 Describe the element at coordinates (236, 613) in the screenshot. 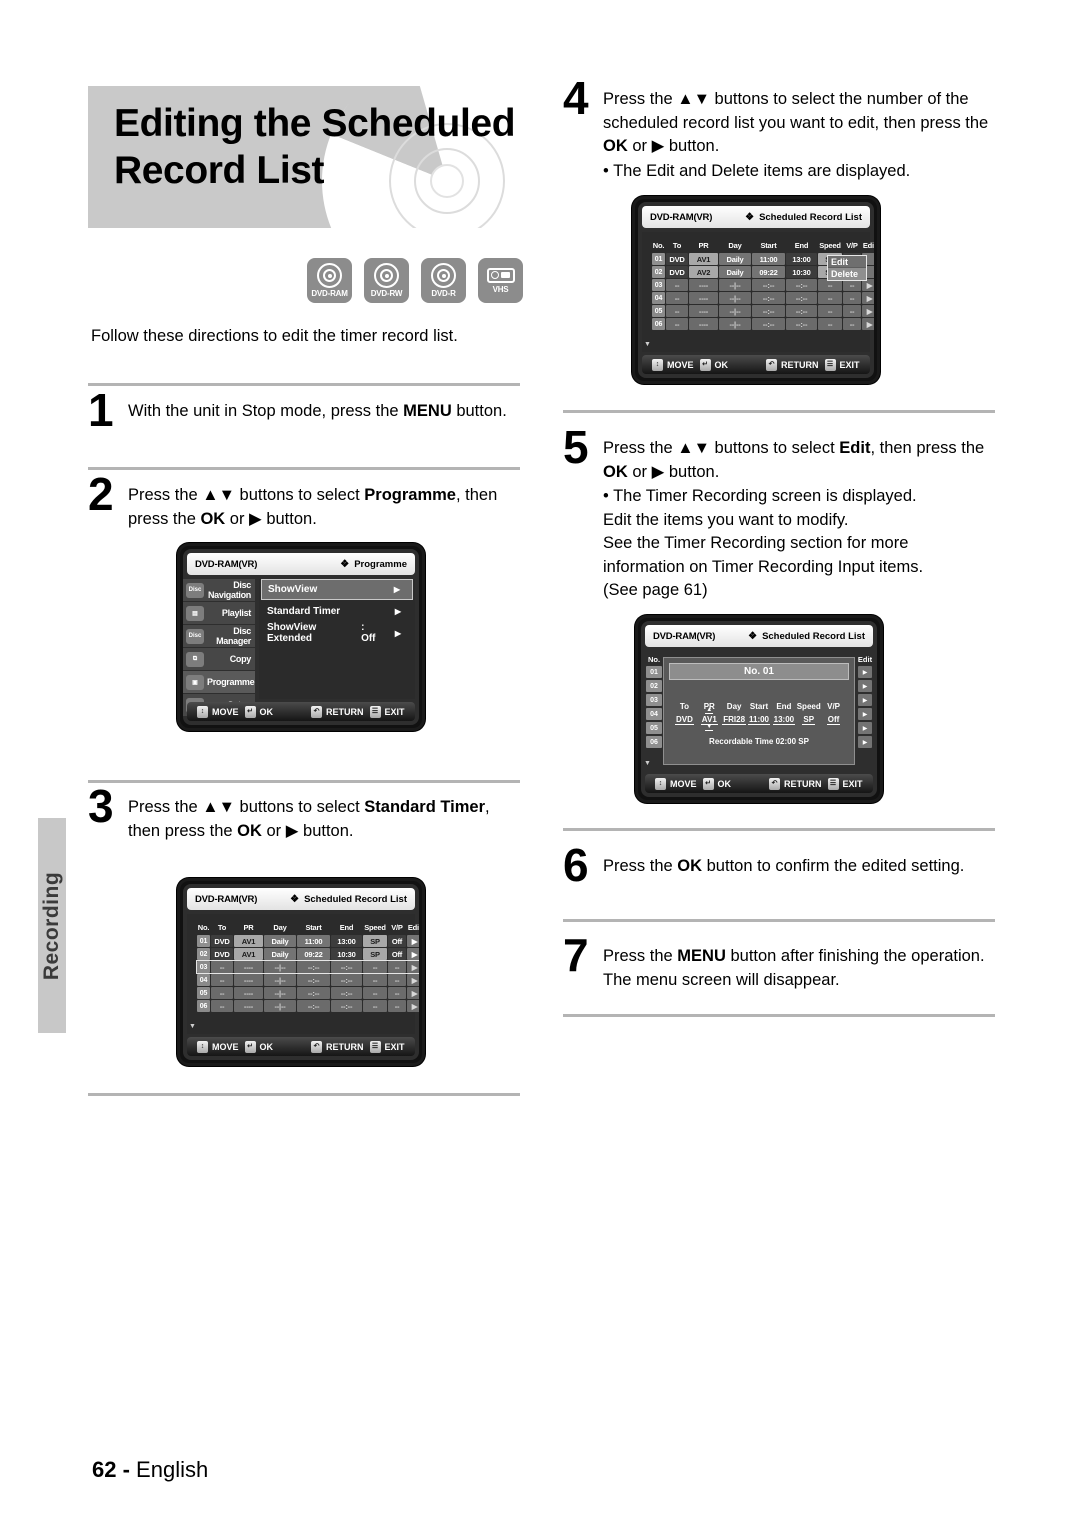

I see `sidebar-item-label: Playlist` at that location.